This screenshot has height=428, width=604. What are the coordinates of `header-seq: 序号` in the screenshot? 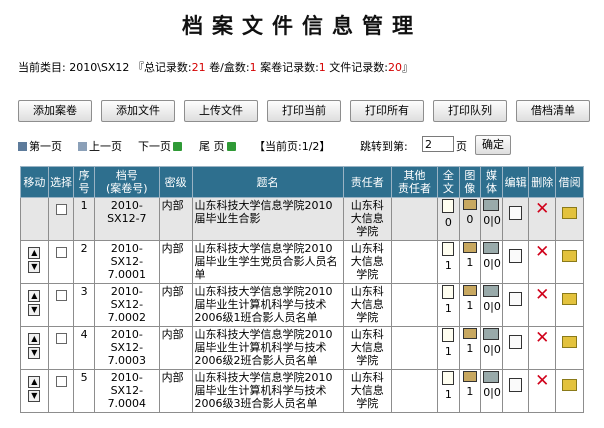 It's located at (84, 182).